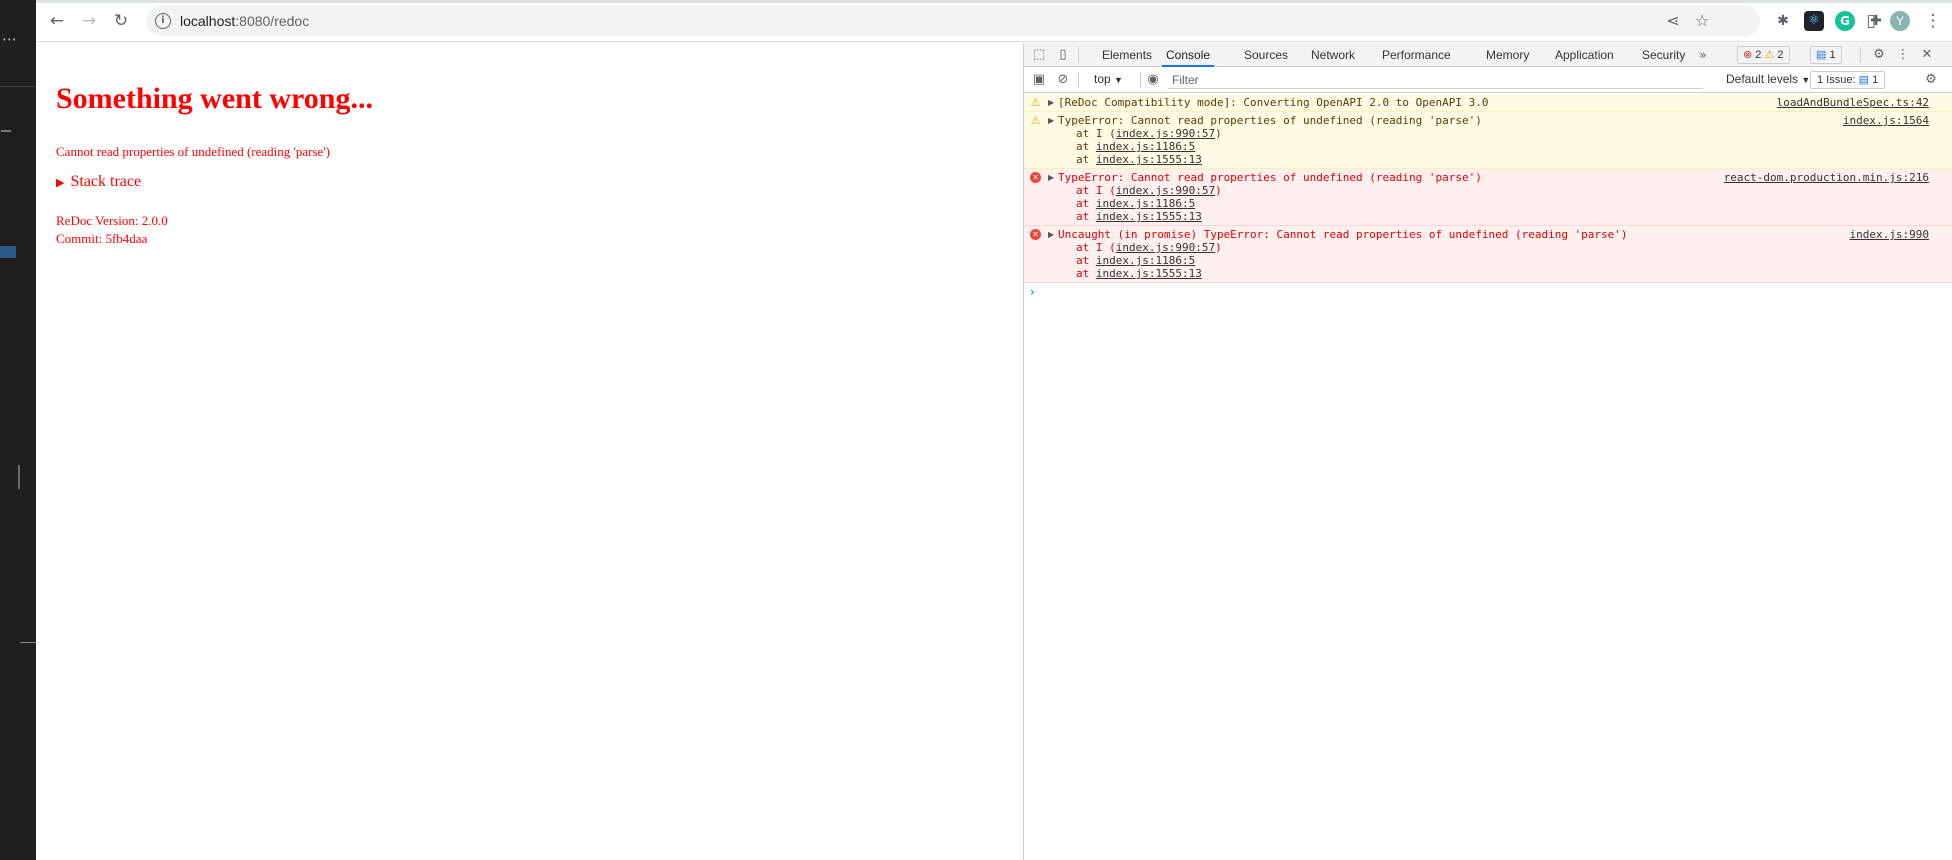 The image size is (1952, 860). What do you see at coordinates (953, 21) in the screenshot?
I see `address-bar: i localhost:8080/redoc ⋖ ☆` at bounding box center [953, 21].